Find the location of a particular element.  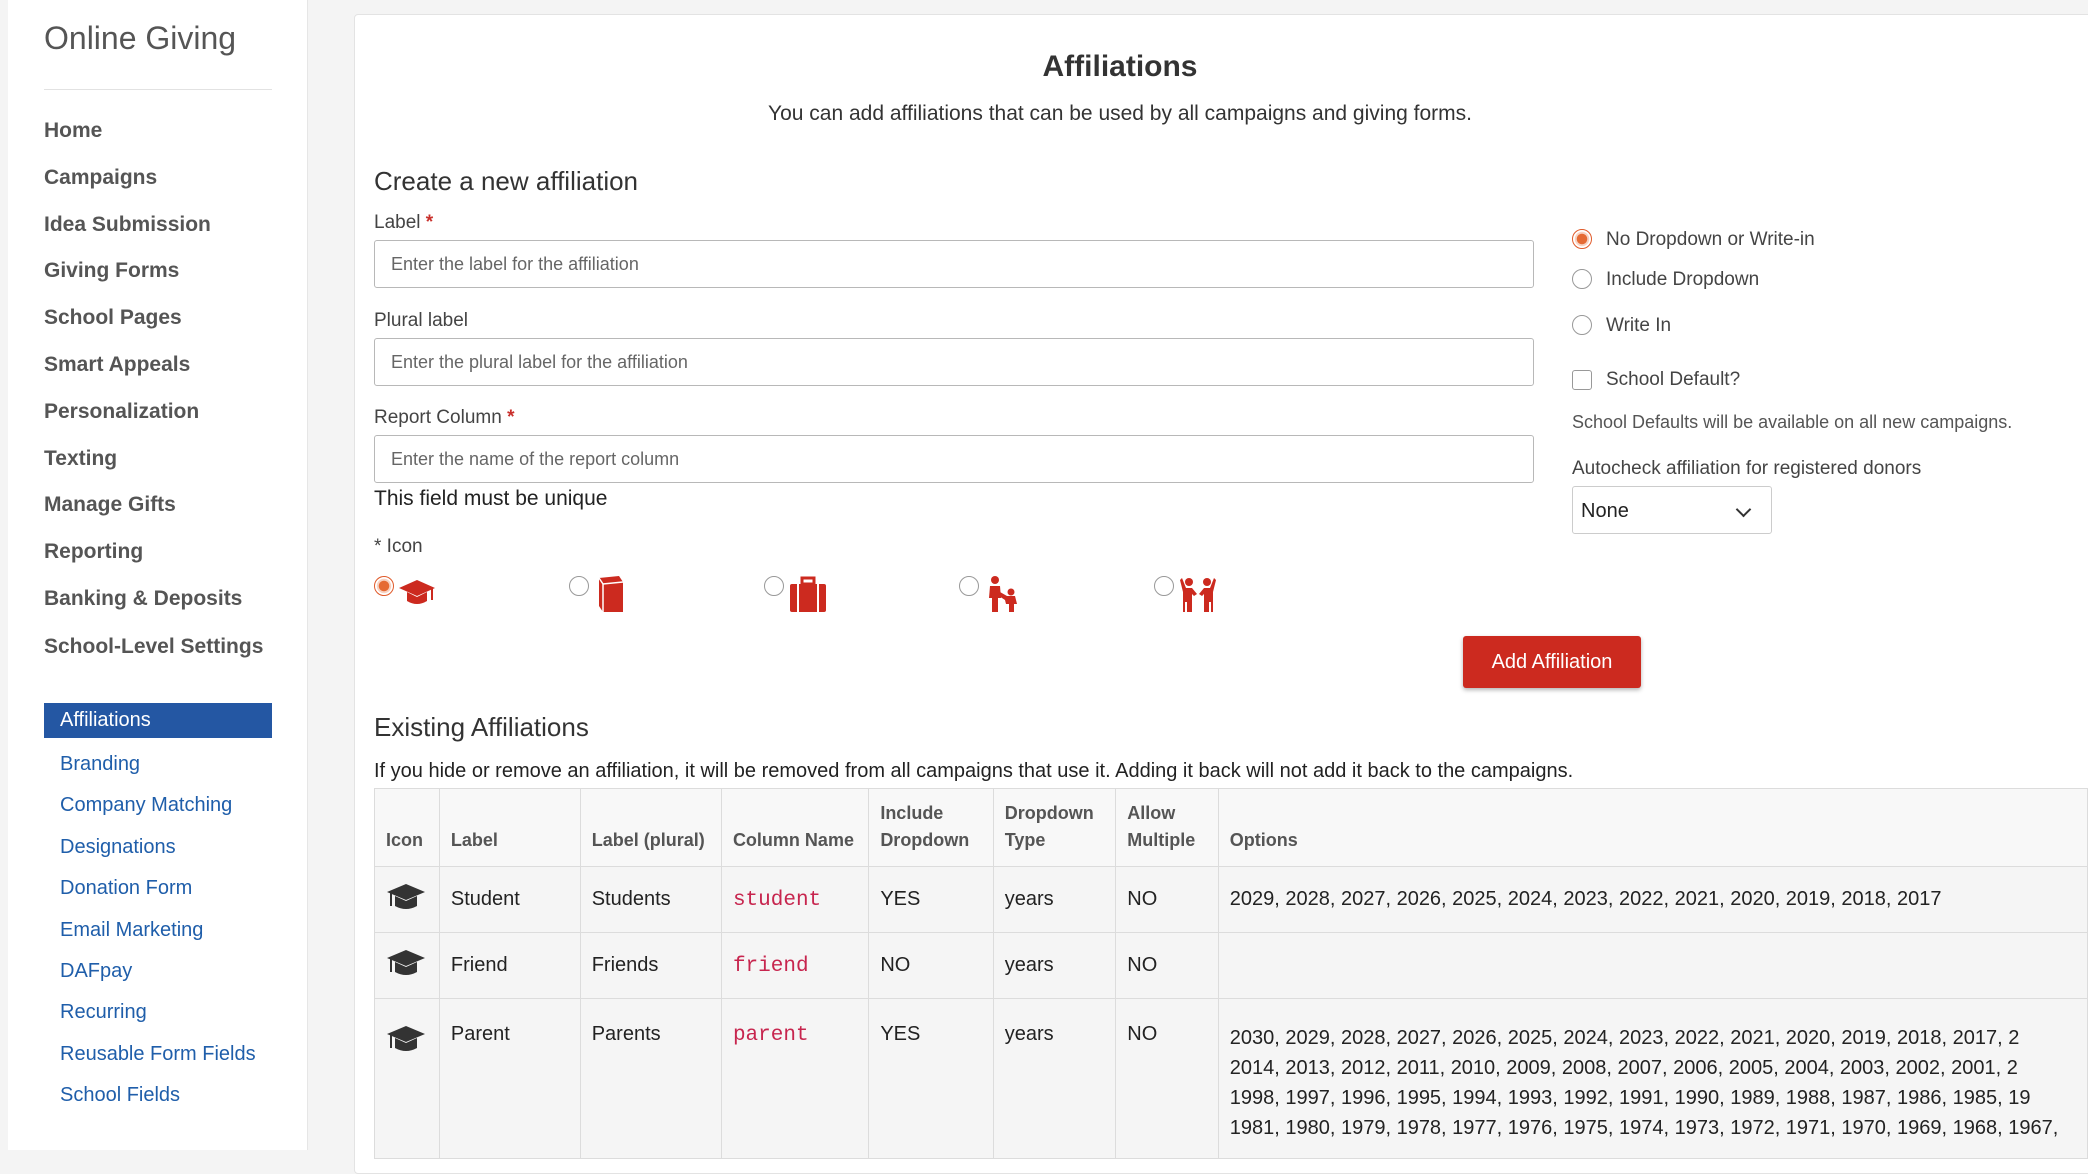

icon-option-book is located at coordinates (614, 595).